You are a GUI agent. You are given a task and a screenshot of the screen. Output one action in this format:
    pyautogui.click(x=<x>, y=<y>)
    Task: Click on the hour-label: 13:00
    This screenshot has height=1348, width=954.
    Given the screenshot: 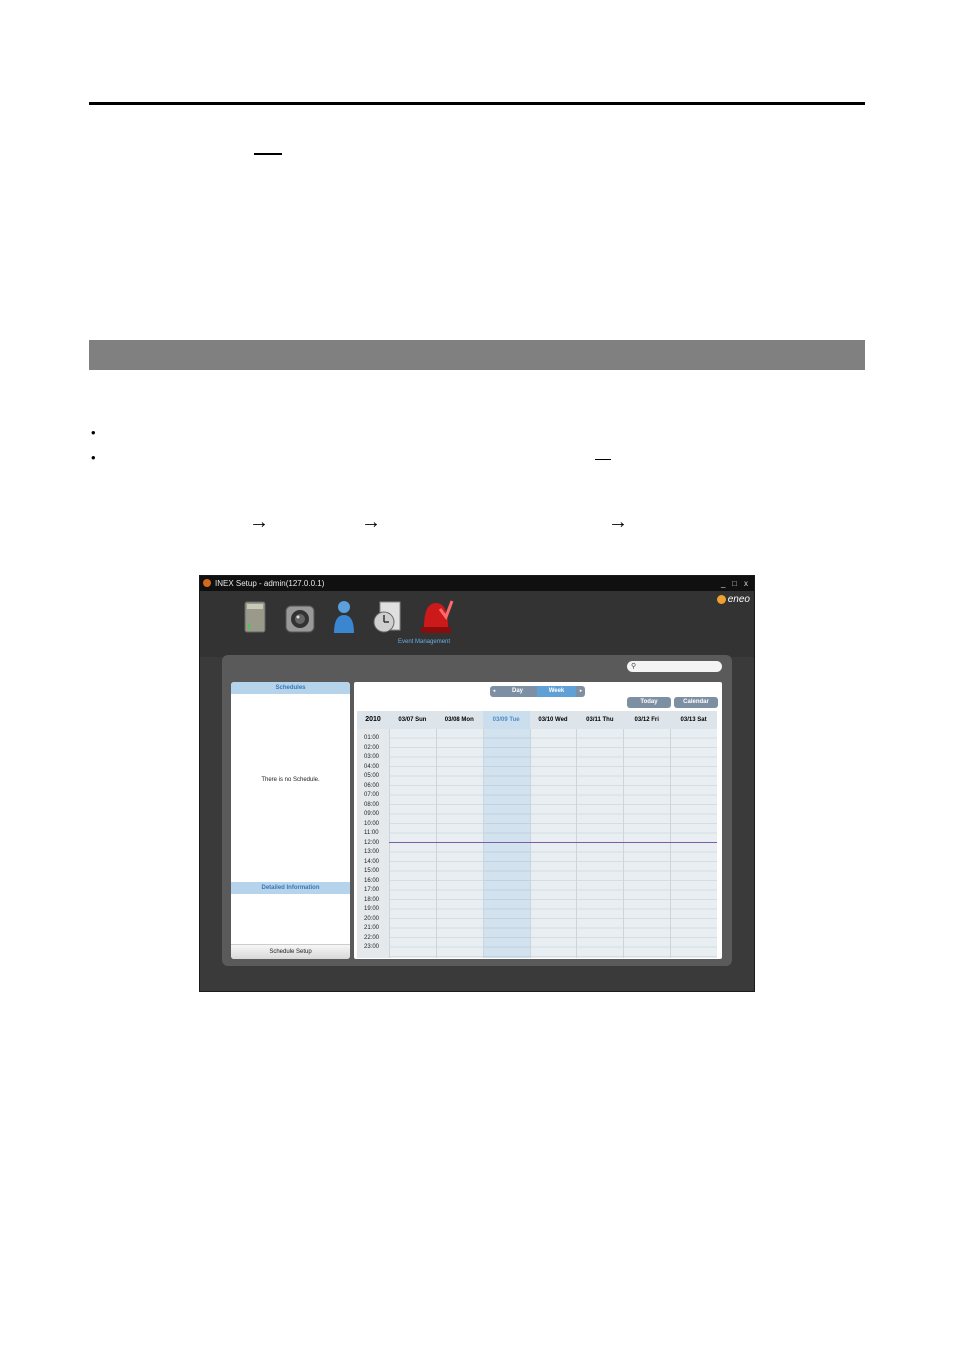 What is the action you would take?
    pyautogui.click(x=372, y=852)
    